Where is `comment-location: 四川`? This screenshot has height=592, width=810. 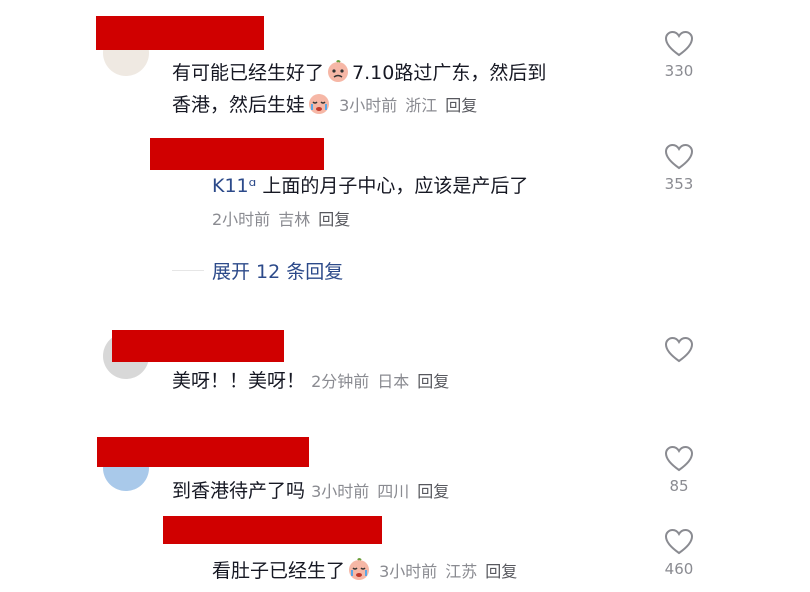
comment-location: 四川 is located at coordinates (393, 491).